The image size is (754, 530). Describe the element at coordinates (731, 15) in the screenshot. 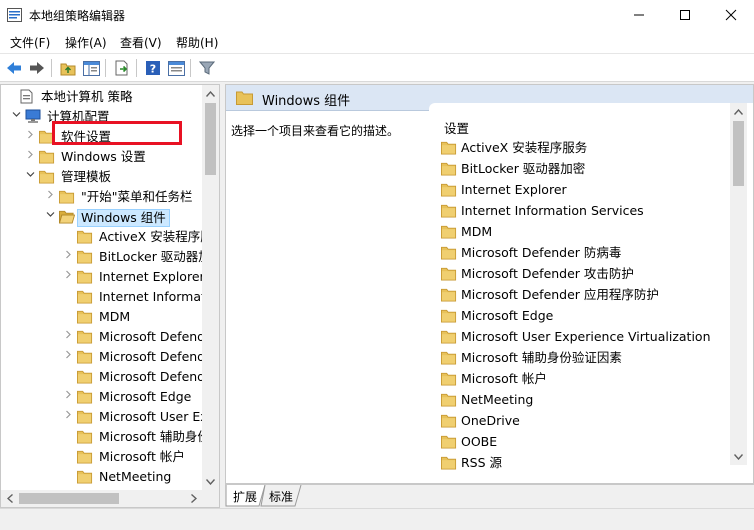

I see `close-button` at that location.